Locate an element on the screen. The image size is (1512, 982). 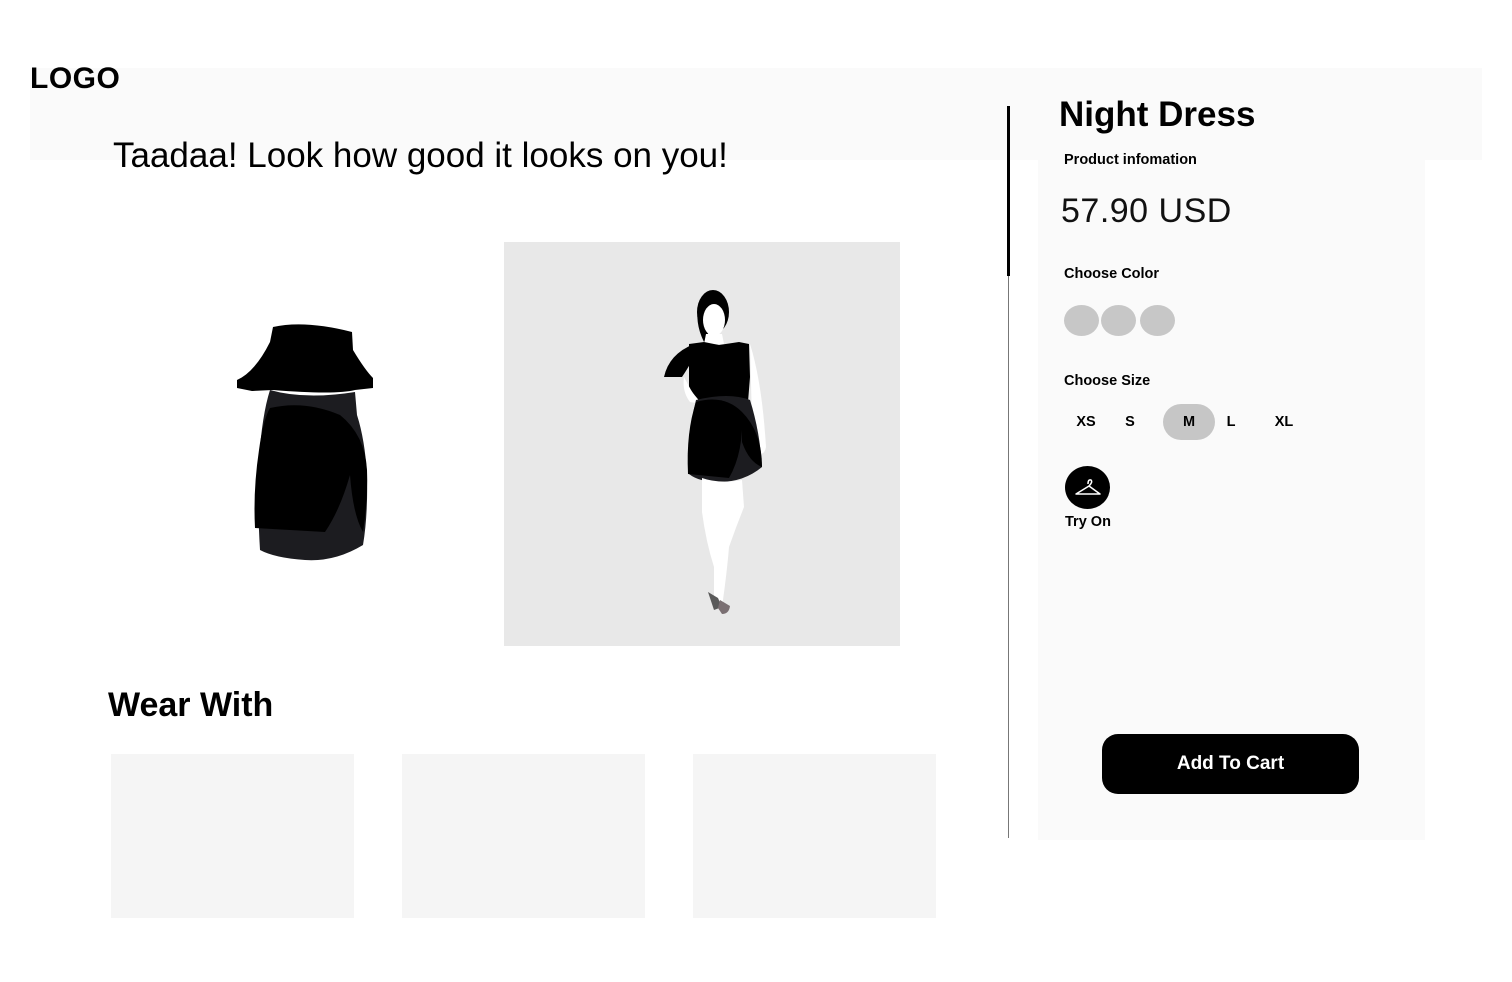
choose-color-label: Choose Color is located at coordinates (1112, 274).